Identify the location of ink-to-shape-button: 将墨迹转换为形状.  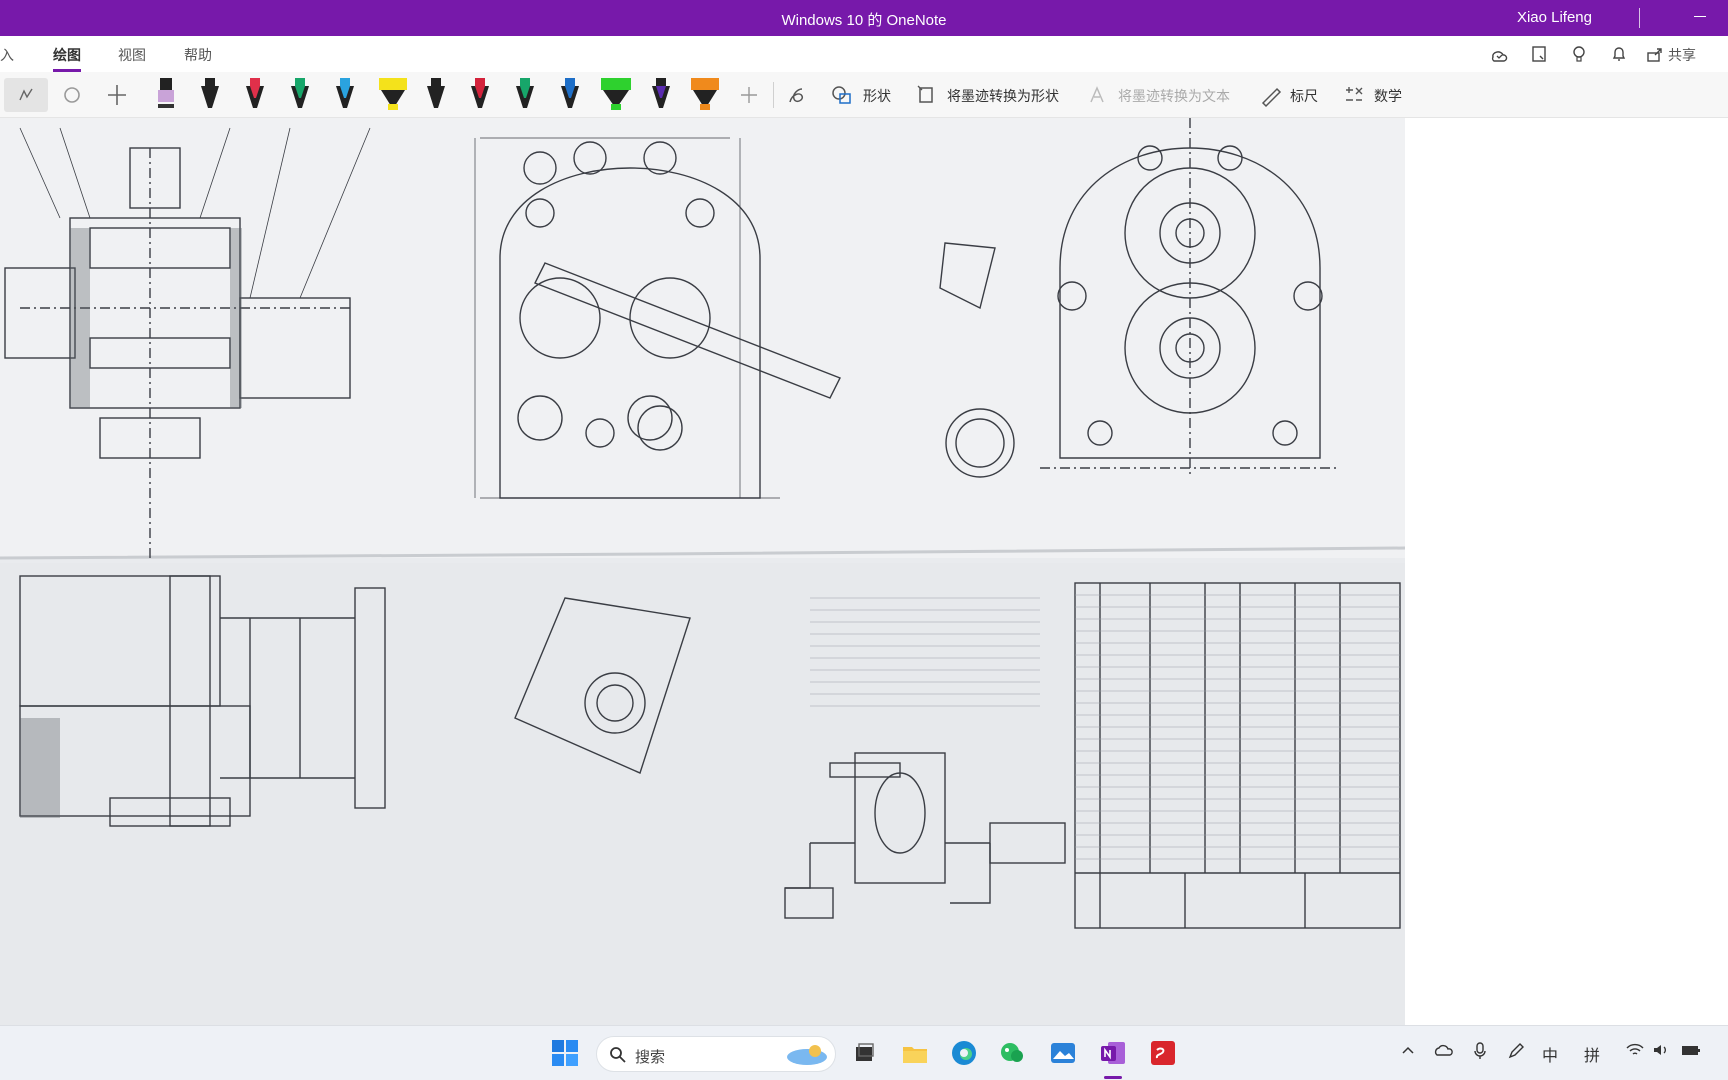
(1003, 96).